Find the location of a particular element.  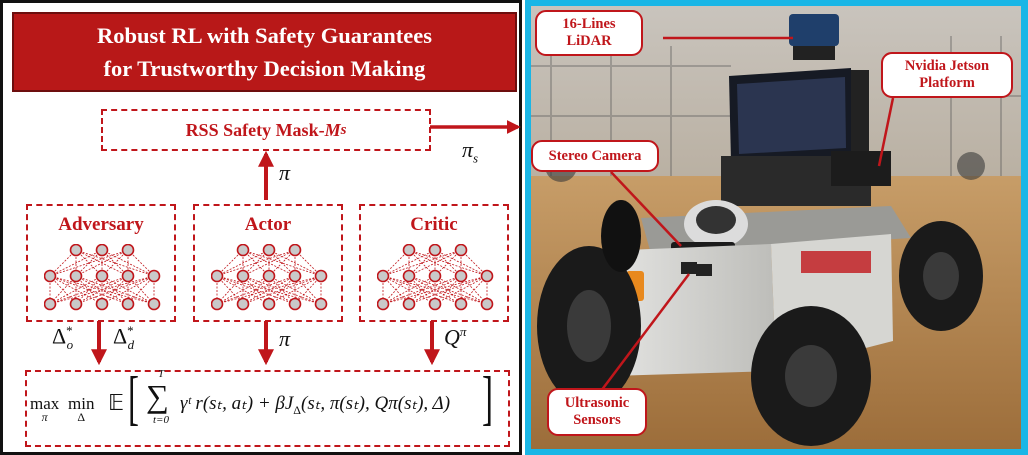

pi-s-subscript: s is located at coordinates (476, 158).